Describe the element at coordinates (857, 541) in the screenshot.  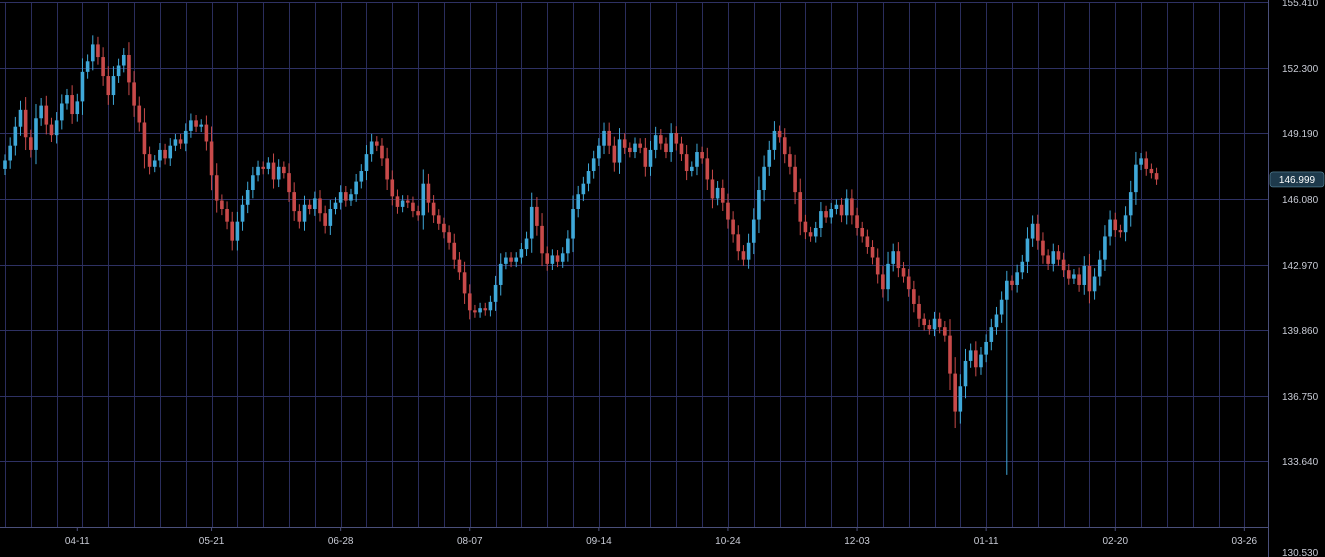
I see `x-tick-label: 12-03` at that location.